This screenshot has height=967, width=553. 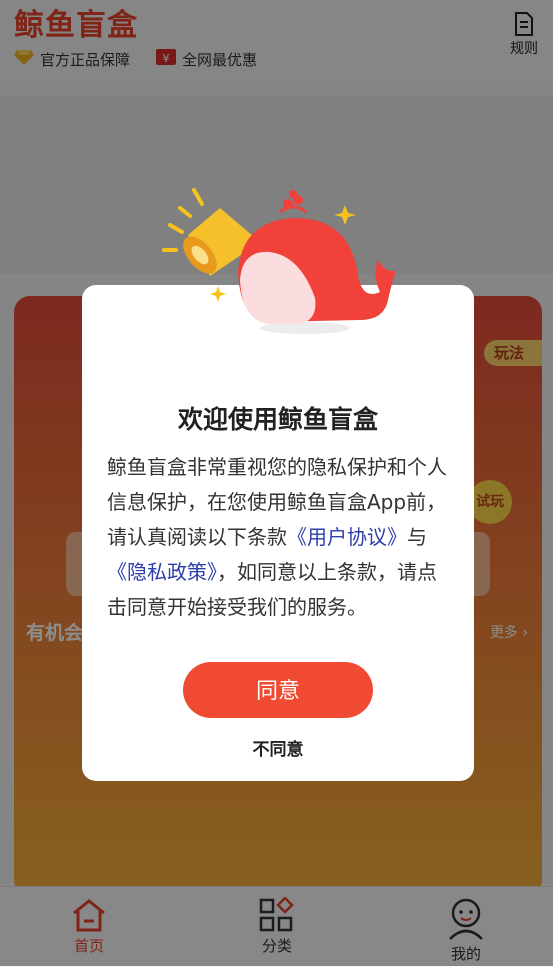 I want to click on privacy-policy-link: 《隐私政策》, so click(x=162, y=572).